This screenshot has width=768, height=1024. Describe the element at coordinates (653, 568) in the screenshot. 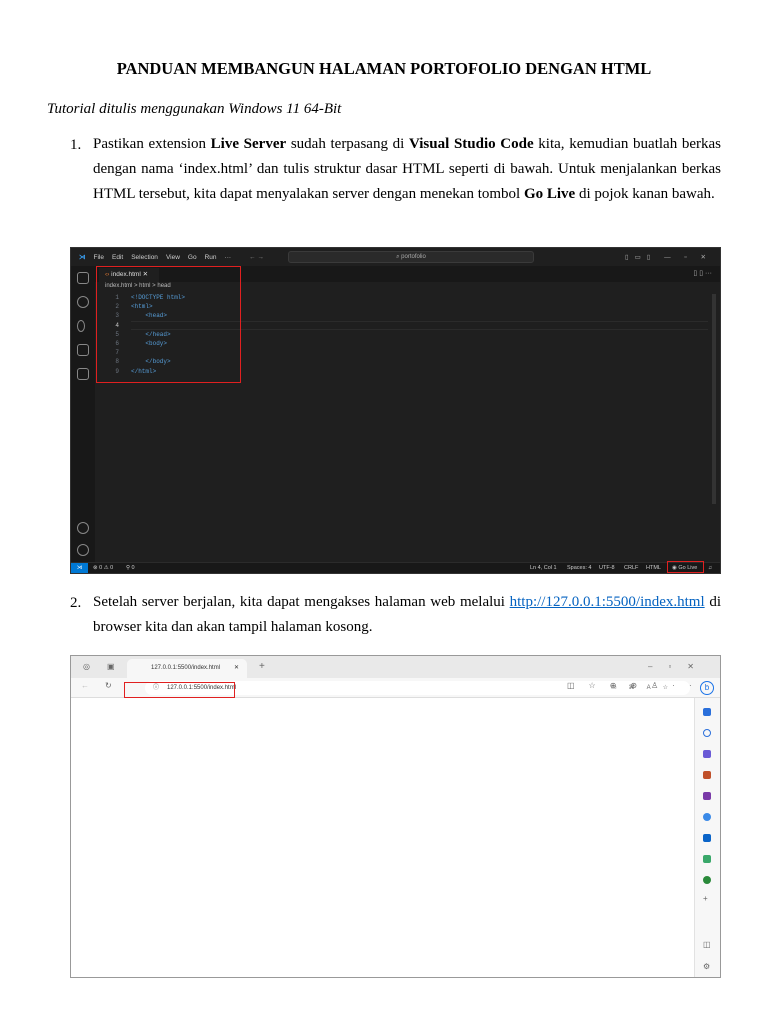

I see `language-mode: HTML` at that location.